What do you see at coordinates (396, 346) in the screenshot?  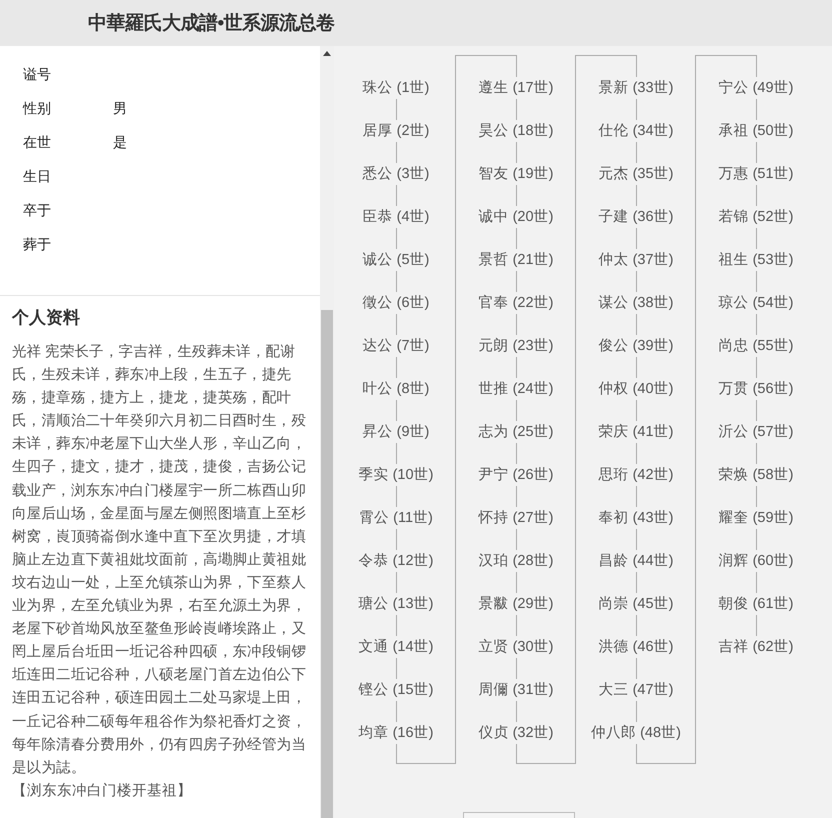 I see `ancestor-node: 达公 (7世)` at bounding box center [396, 346].